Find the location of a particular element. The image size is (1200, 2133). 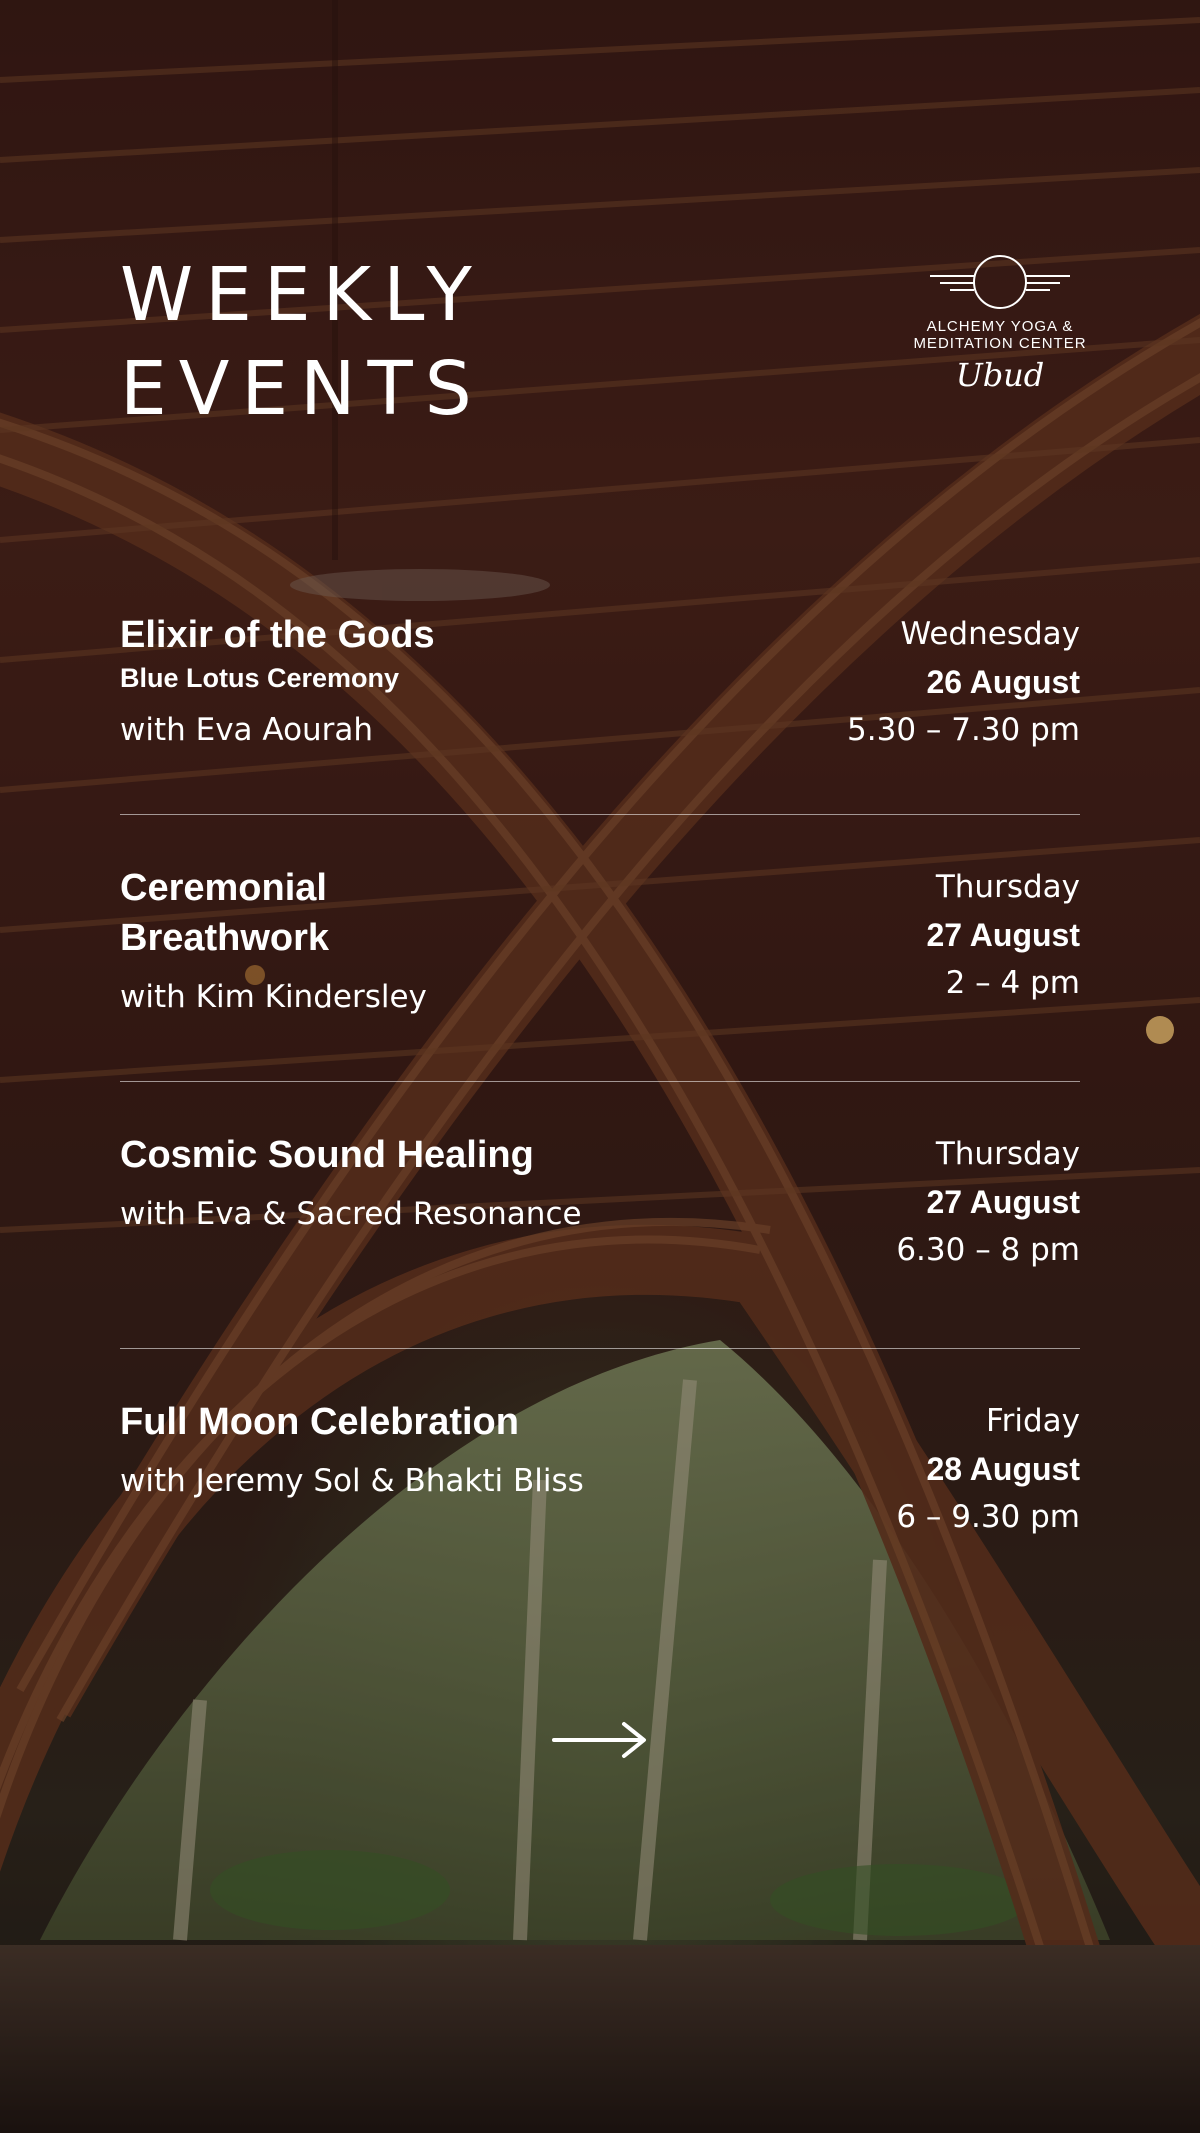

event-day: Wednesday is located at coordinates (990, 634).